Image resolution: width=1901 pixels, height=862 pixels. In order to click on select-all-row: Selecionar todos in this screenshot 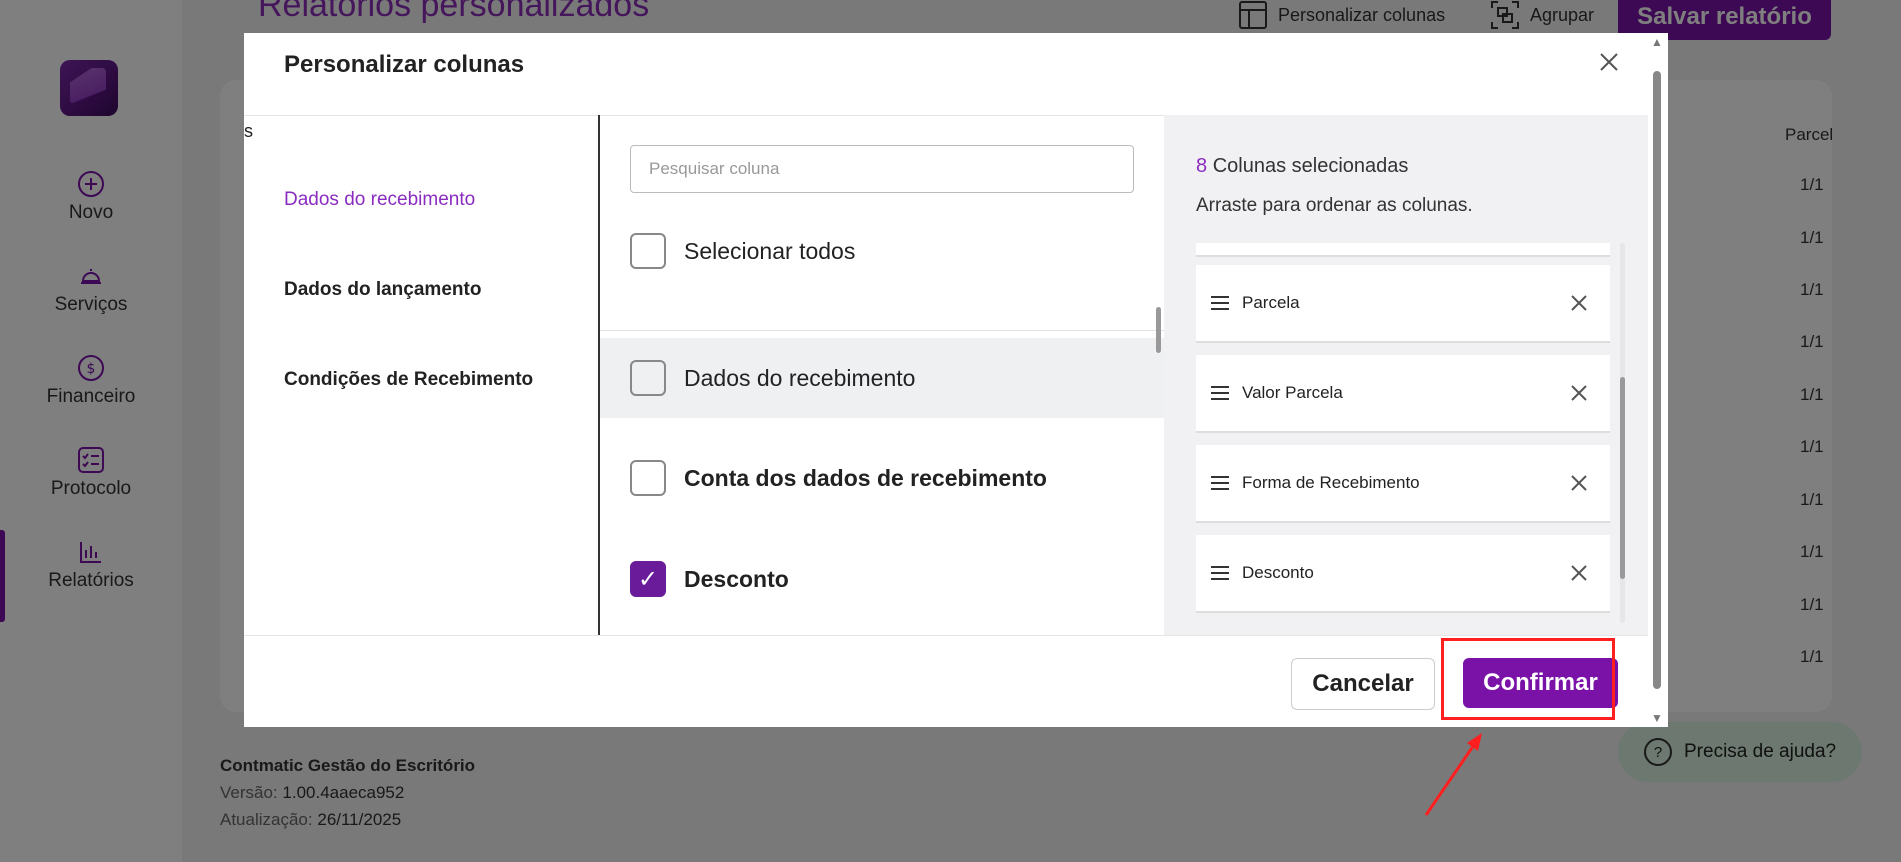, I will do `click(882, 251)`.